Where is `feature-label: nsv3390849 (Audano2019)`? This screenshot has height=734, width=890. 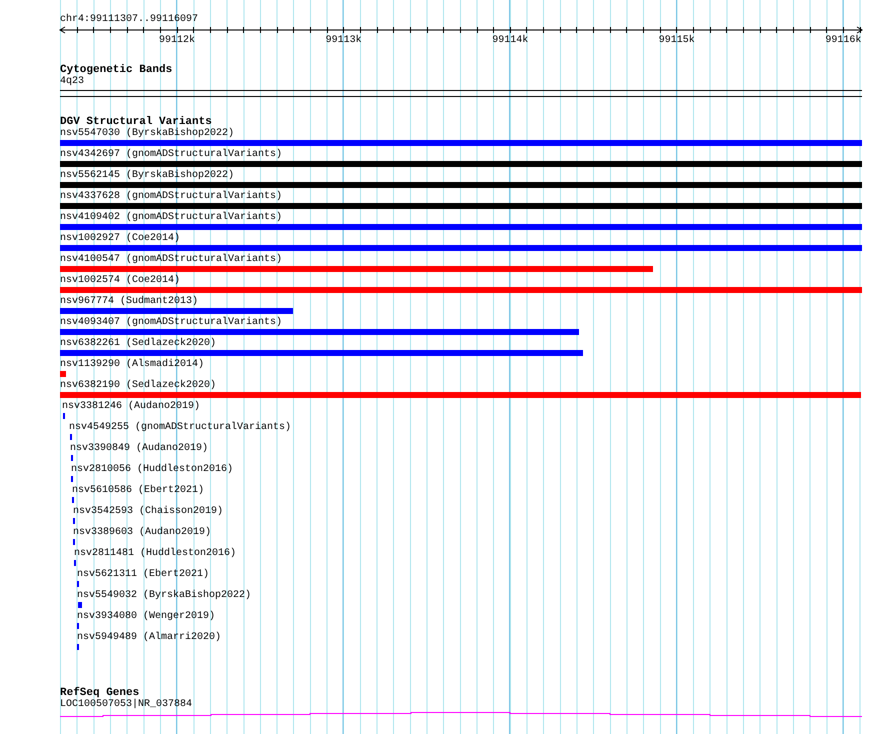 feature-label: nsv3390849 (Audano2019) is located at coordinates (140, 449).